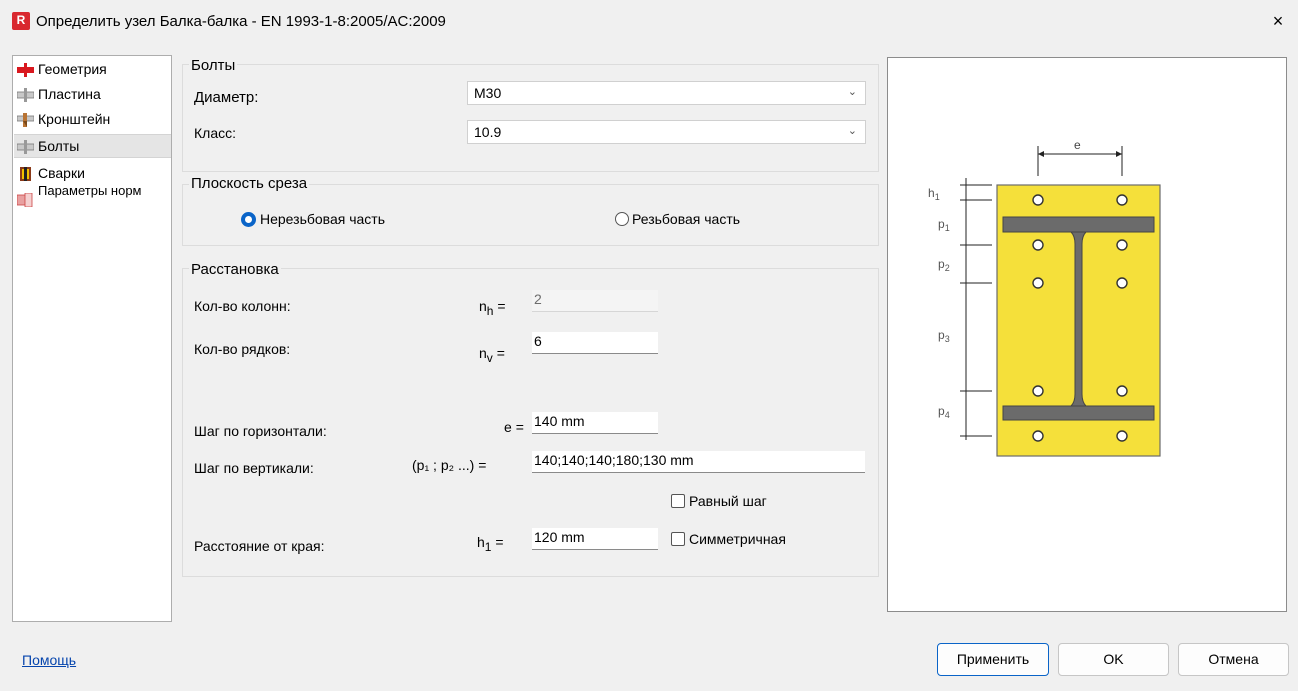  Describe the element at coordinates (322, 219) in the screenshot. I see `unthreaded-label: Нерезьбовая часть` at that location.